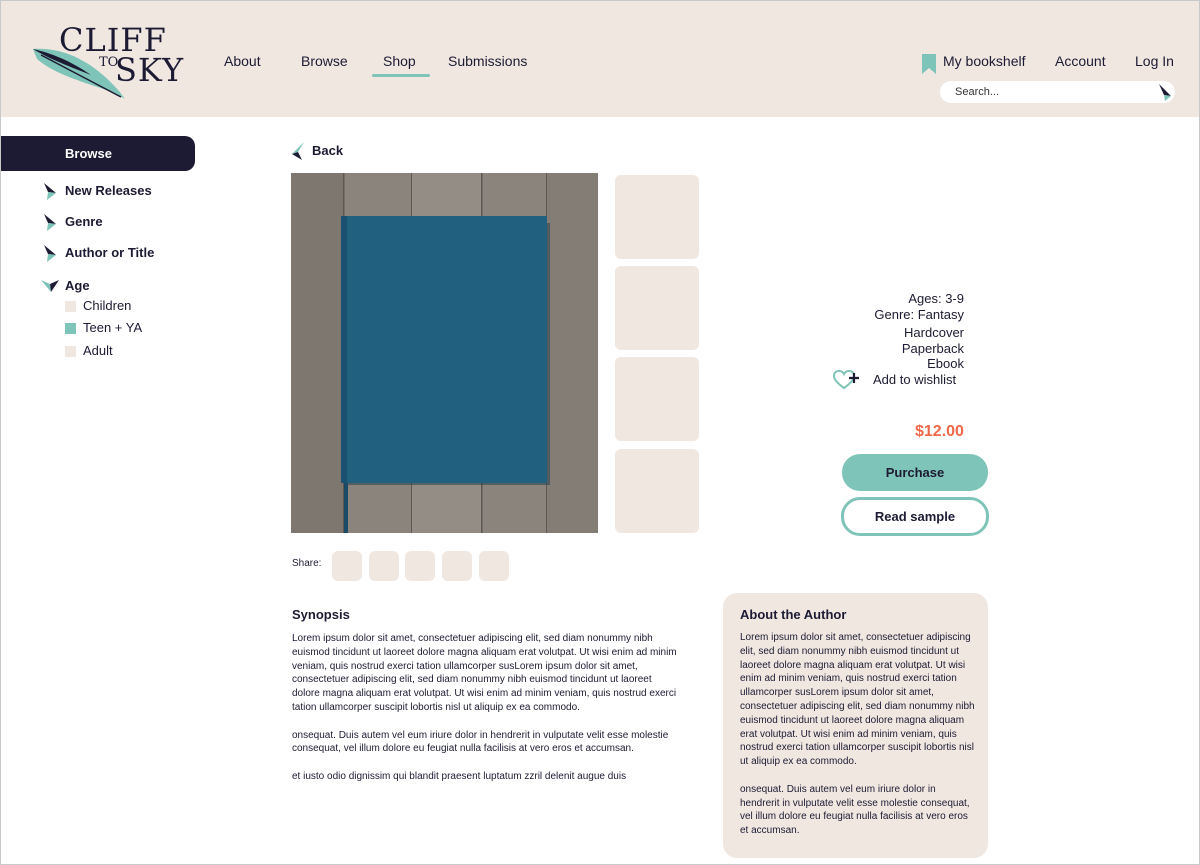  What do you see at coordinates (328, 150) in the screenshot?
I see `back-label: Back` at bounding box center [328, 150].